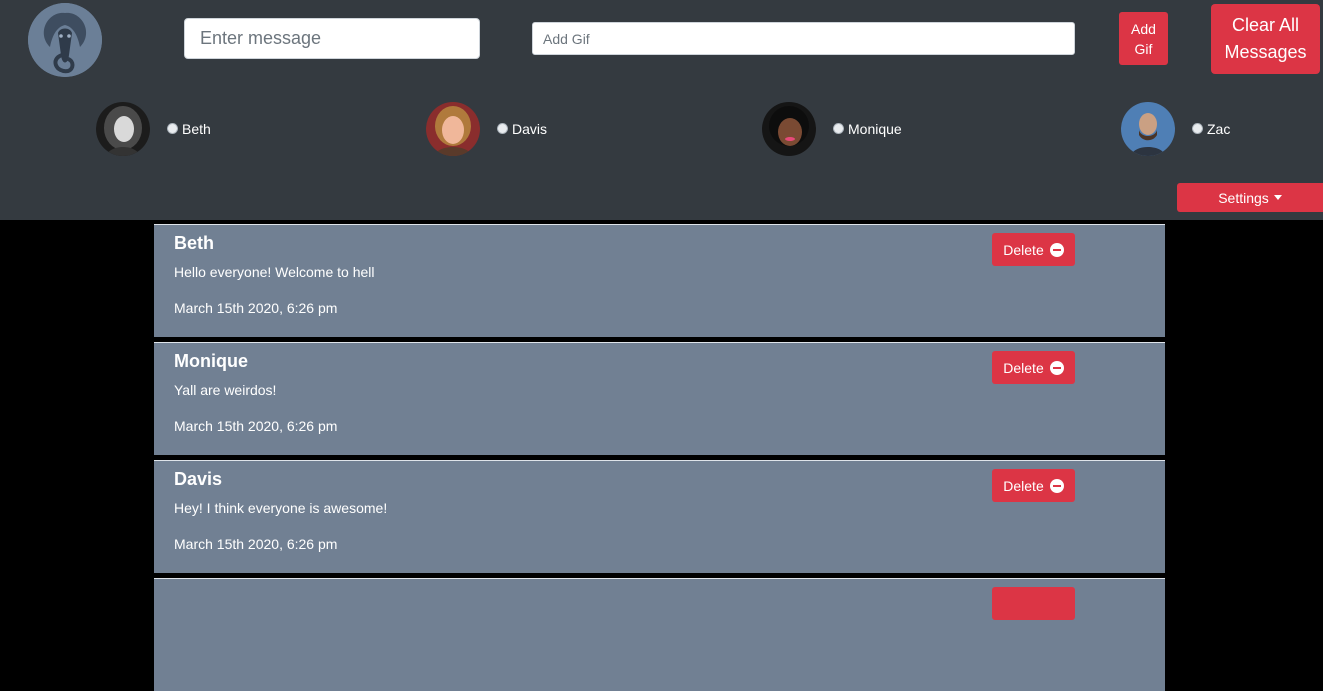  What do you see at coordinates (530, 128) in the screenshot?
I see `user-name: Davis` at bounding box center [530, 128].